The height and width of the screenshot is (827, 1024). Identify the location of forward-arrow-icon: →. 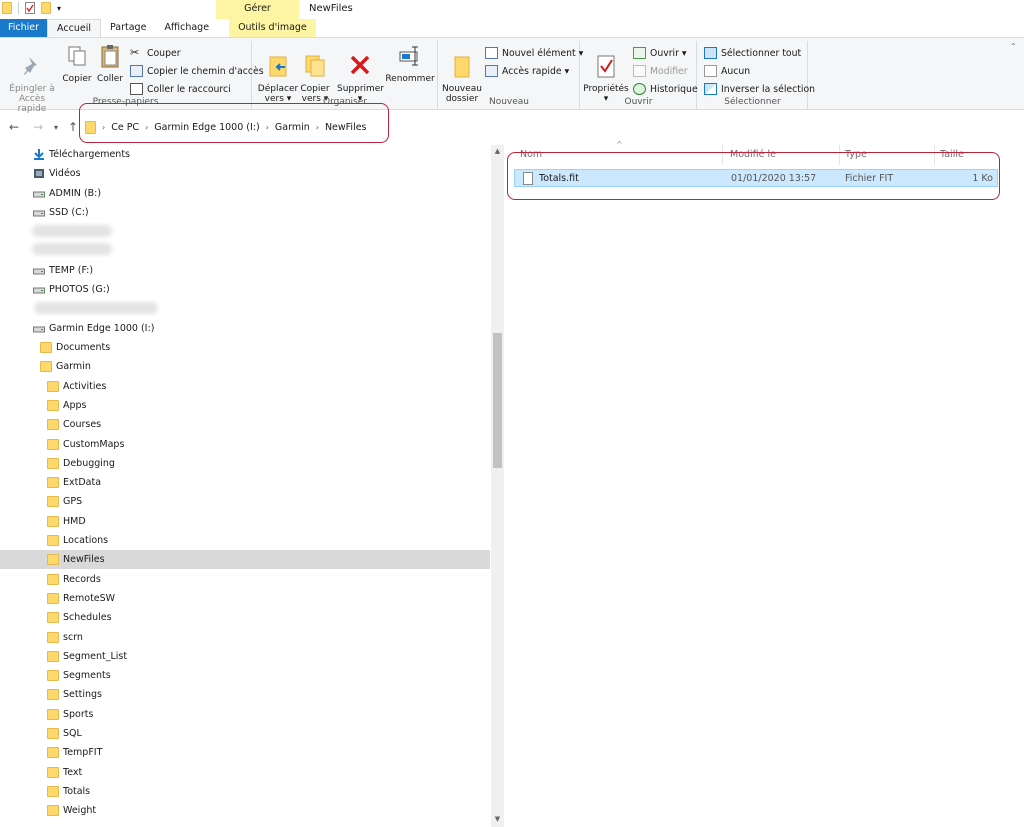
(38, 127).